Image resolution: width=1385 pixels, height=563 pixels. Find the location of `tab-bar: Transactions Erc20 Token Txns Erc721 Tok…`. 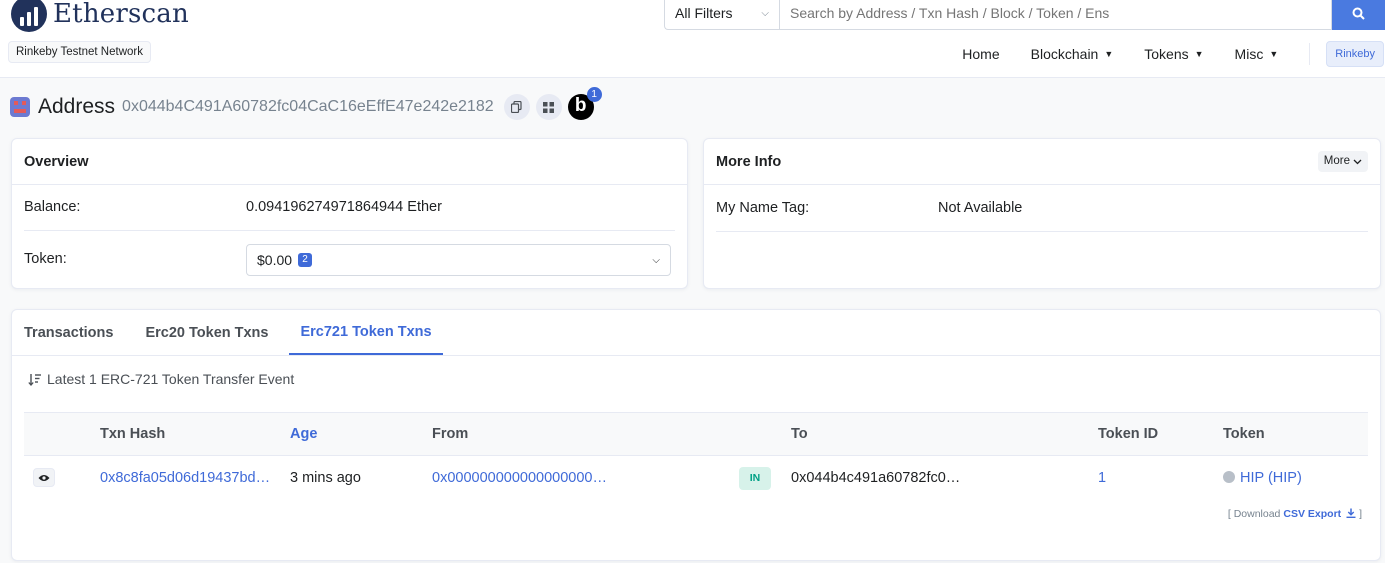

tab-bar: Transactions Erc20 Token Txns Erc721 Tok… is located at coordinates (696, 333).